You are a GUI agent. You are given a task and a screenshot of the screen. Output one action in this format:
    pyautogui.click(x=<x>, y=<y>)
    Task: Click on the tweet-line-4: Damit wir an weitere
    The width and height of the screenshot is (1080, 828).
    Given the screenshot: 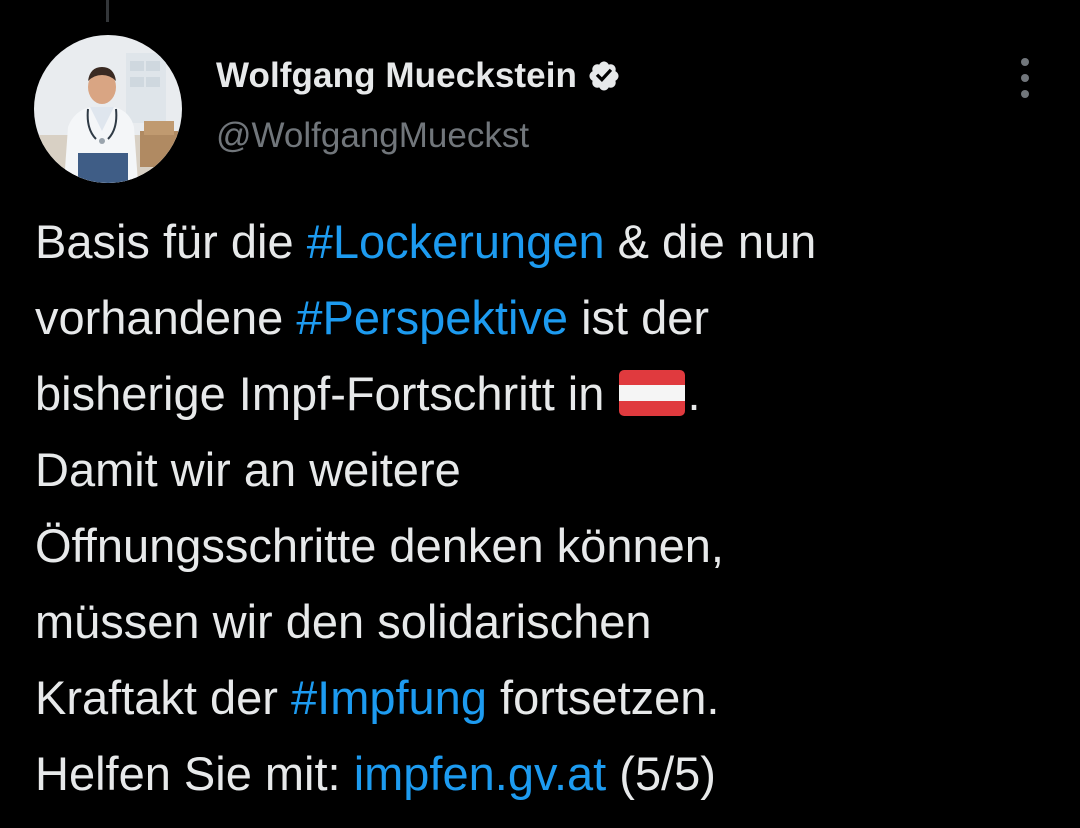 What is the action you would take?
    pyautogui.click(x=248, y=469)
    